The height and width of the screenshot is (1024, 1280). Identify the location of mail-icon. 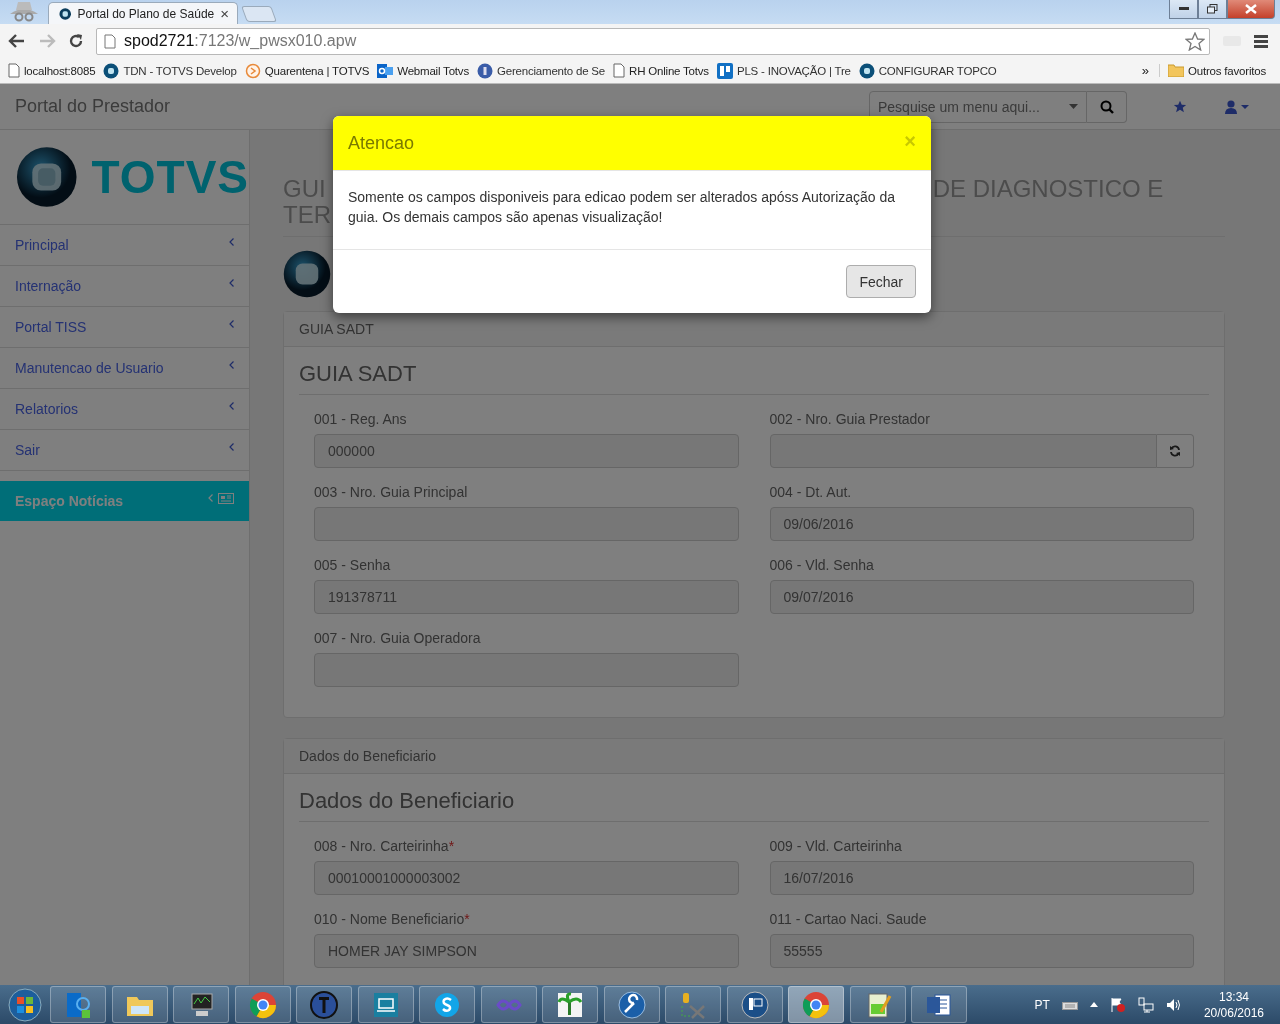
(385, 70).